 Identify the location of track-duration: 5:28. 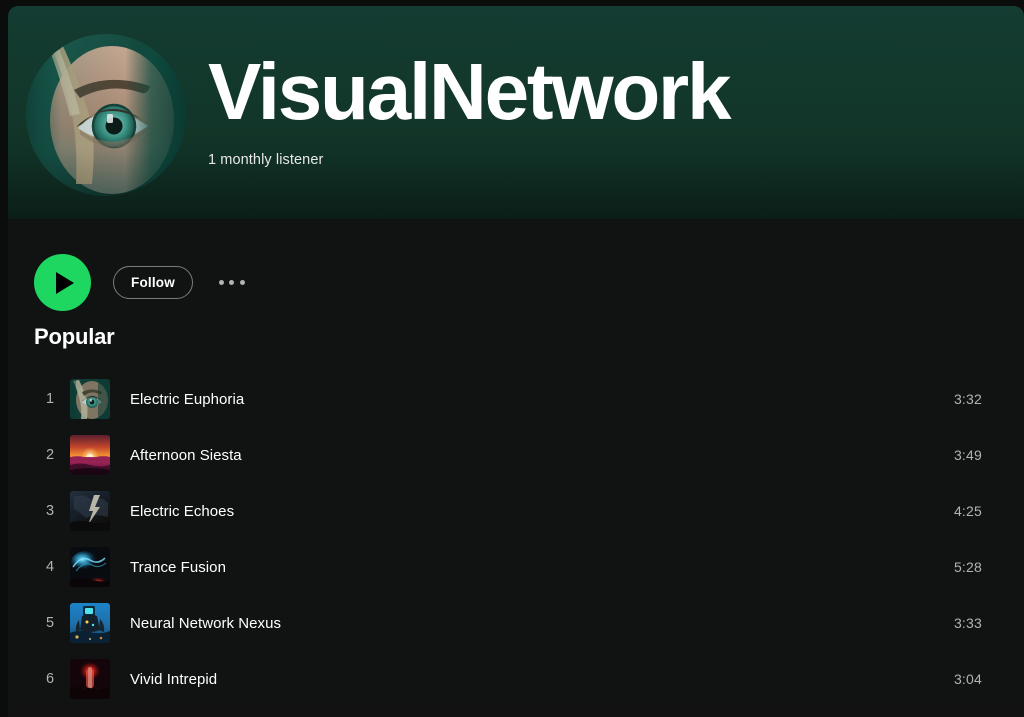
(967, 567).